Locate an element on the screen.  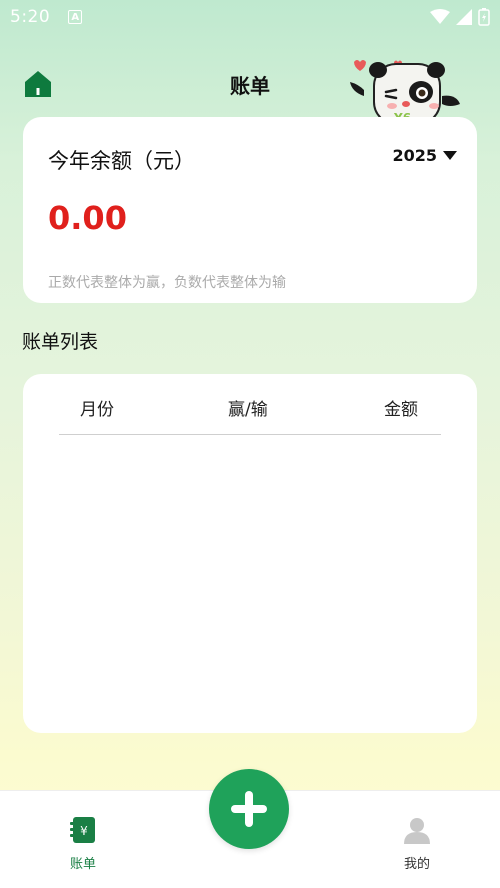
plus-icon is located at coordinates (249, 809).